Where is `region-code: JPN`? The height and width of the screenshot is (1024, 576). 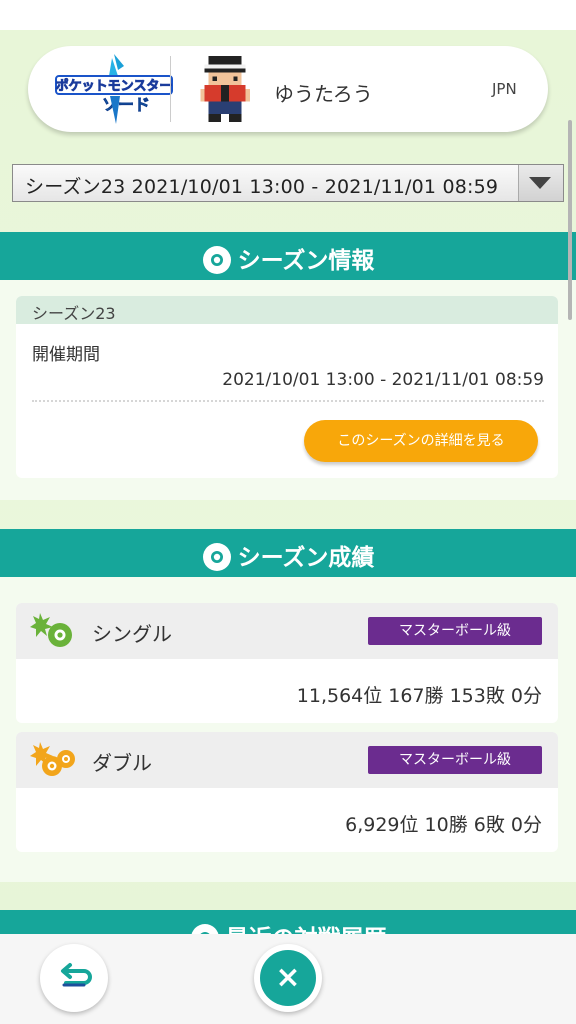 region-code: JPN is located at coordinates (504, 89).